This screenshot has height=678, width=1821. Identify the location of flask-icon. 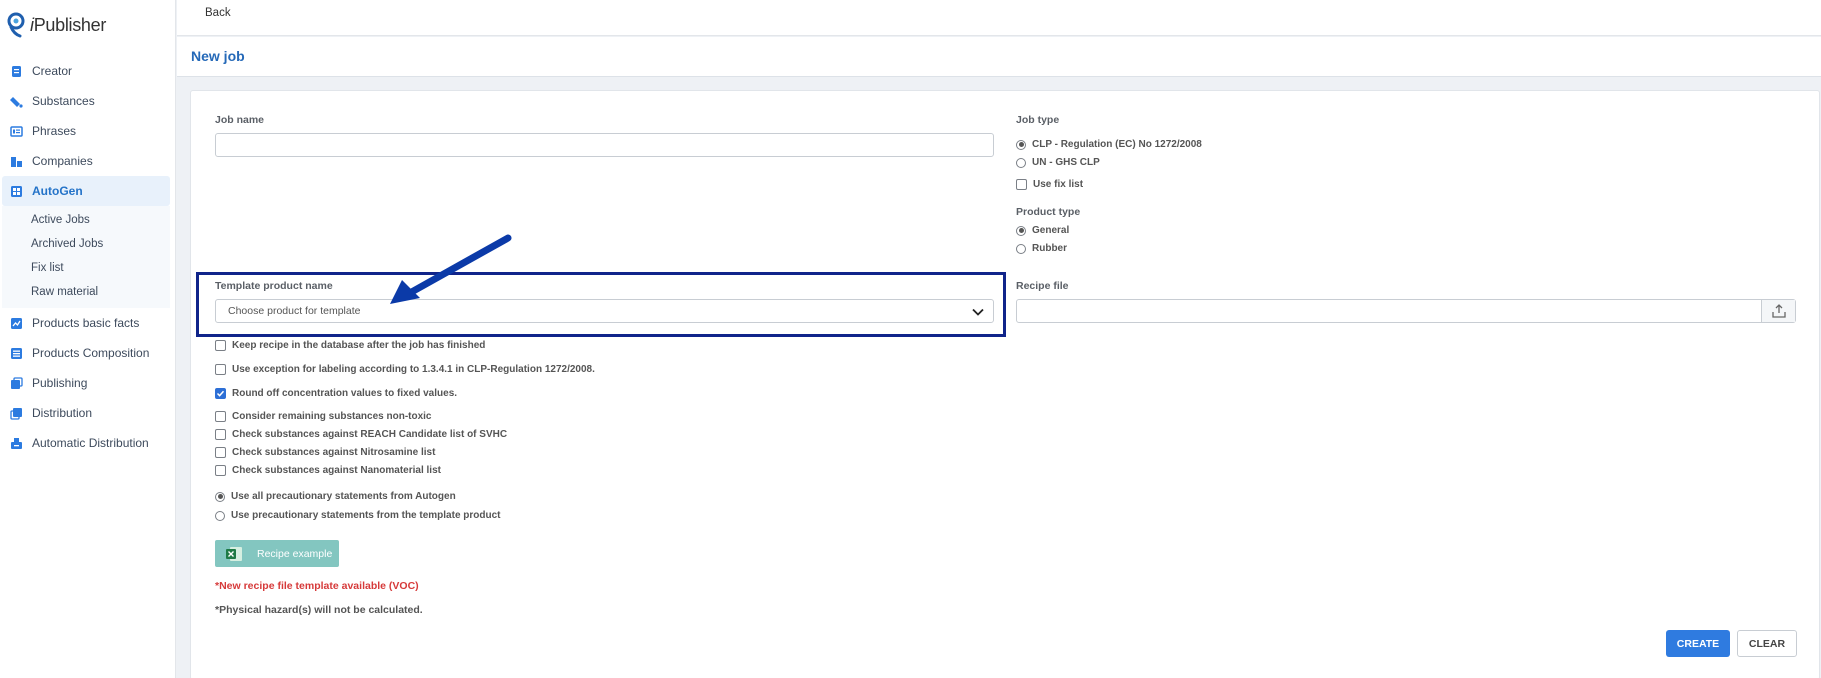
(16, 102).